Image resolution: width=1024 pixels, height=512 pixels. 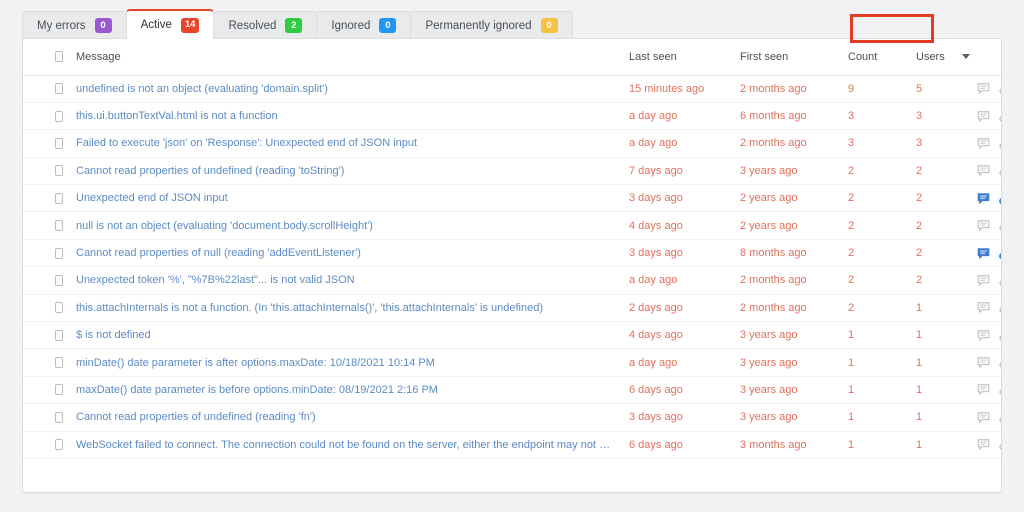 What do you see at coordinates (671, 57) in the screenshot?
I see `header-last-seen: Last seen` at bounding box center [671, 57].